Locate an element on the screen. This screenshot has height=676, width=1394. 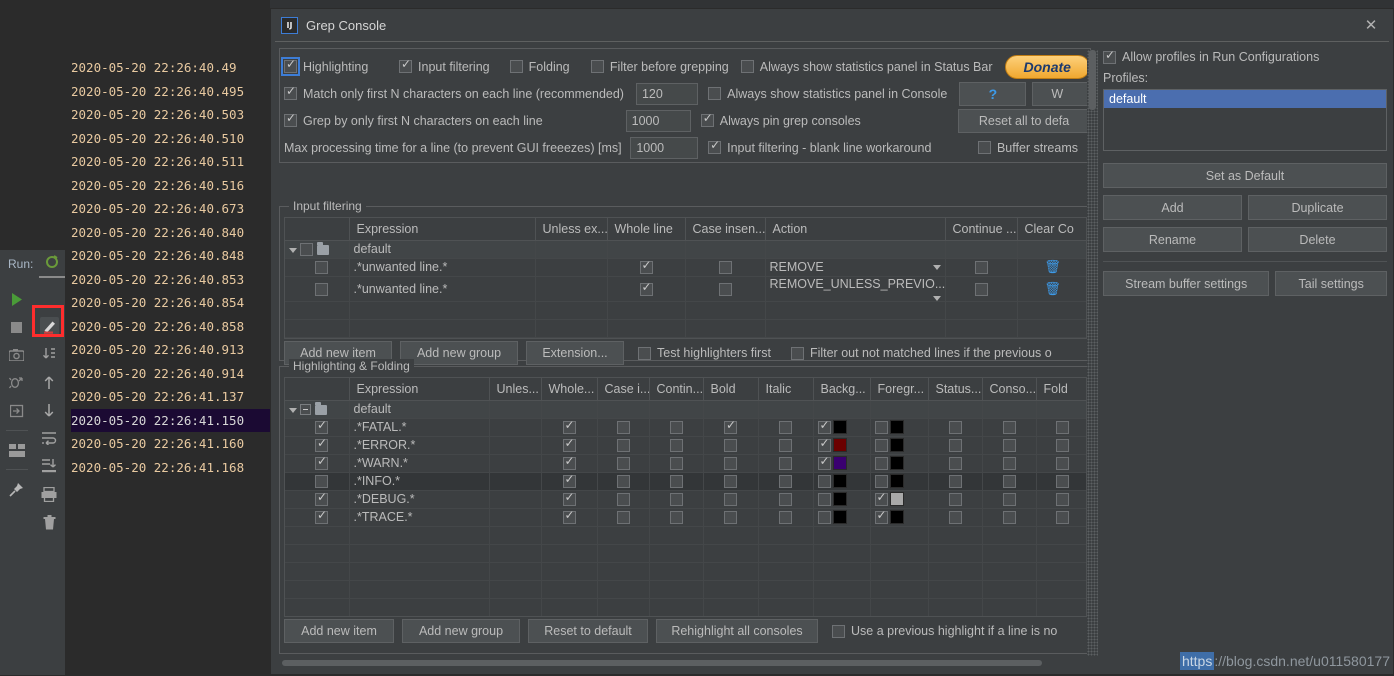
table-row: .*unwanted line.* REMOVE 🗑 is located at coordinates (685, 267).